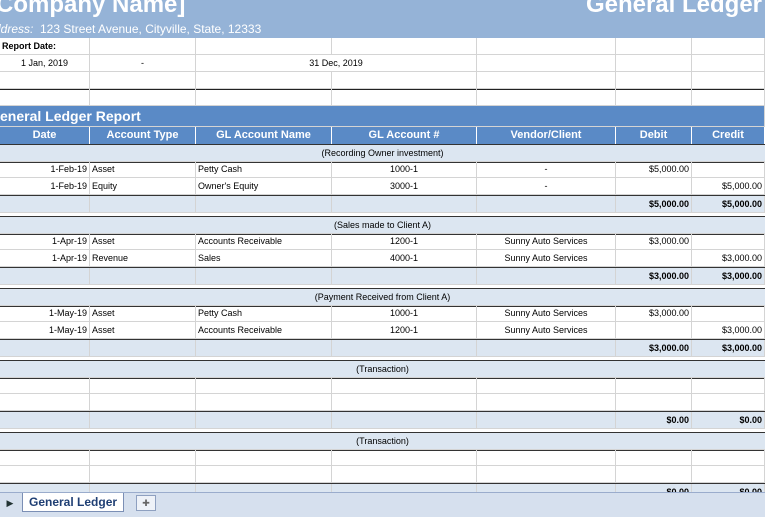 The height and width of the screenshot is (517, 765). What do you see at coordinates (45, 135) in the screenshot?
I see `column-header-date: Date` at bounding box center [45, 135].